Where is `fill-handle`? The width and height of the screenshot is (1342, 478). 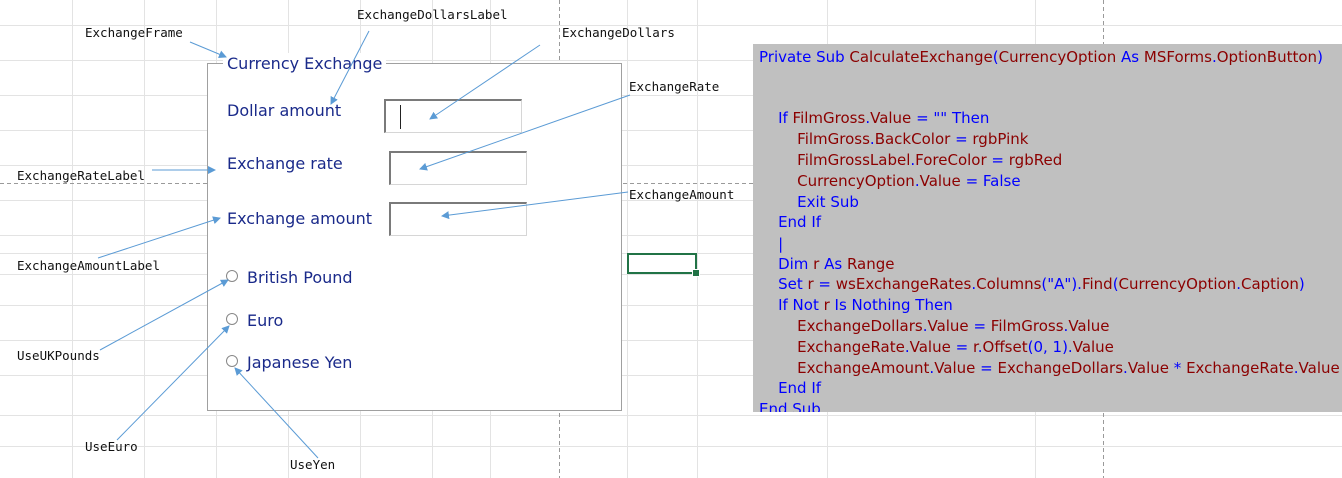 fill-handle is located at coordinates (696, 273).